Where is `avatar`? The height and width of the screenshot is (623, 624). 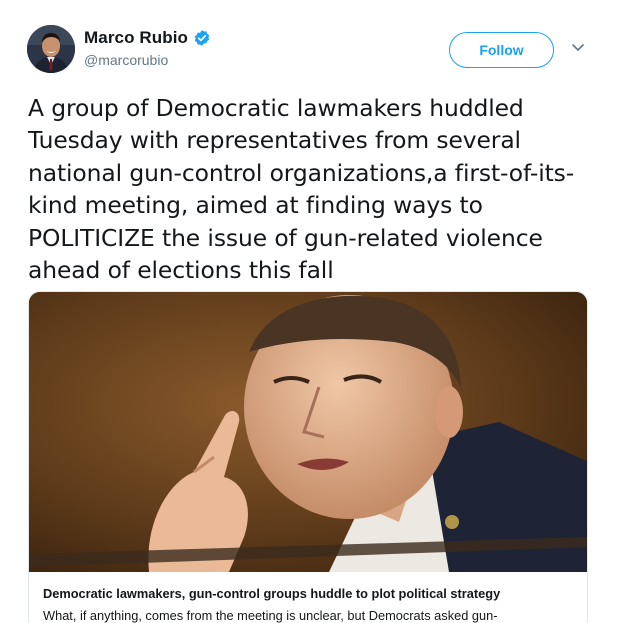
avatar is located at coordinates (51, 49).